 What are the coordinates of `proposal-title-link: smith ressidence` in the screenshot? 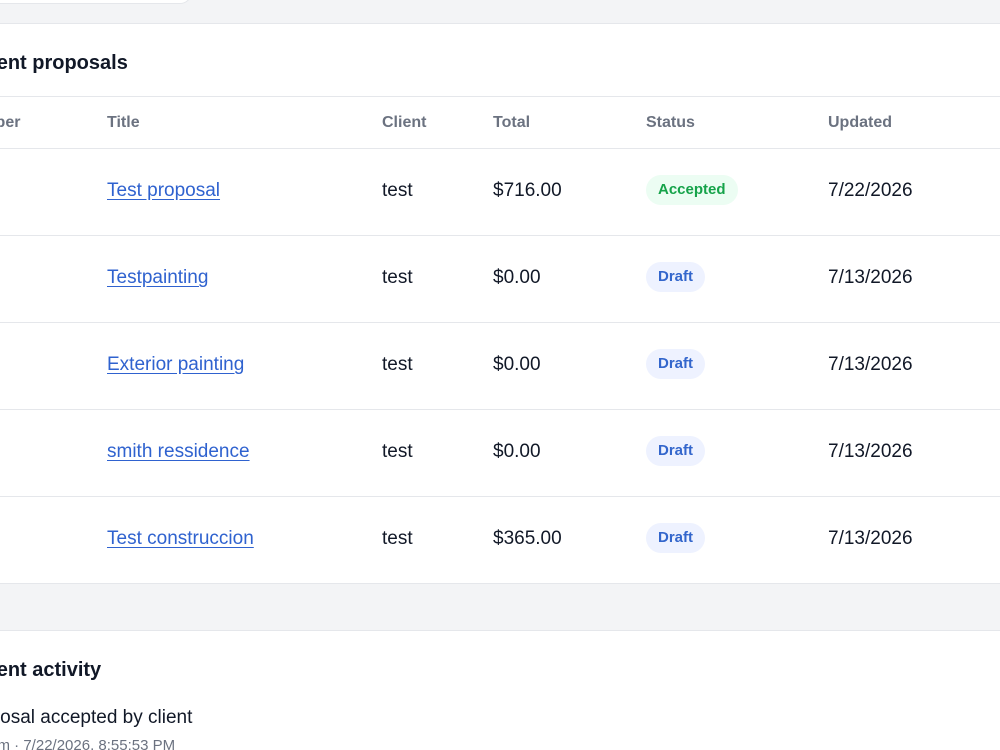 It's located at (178, 451).